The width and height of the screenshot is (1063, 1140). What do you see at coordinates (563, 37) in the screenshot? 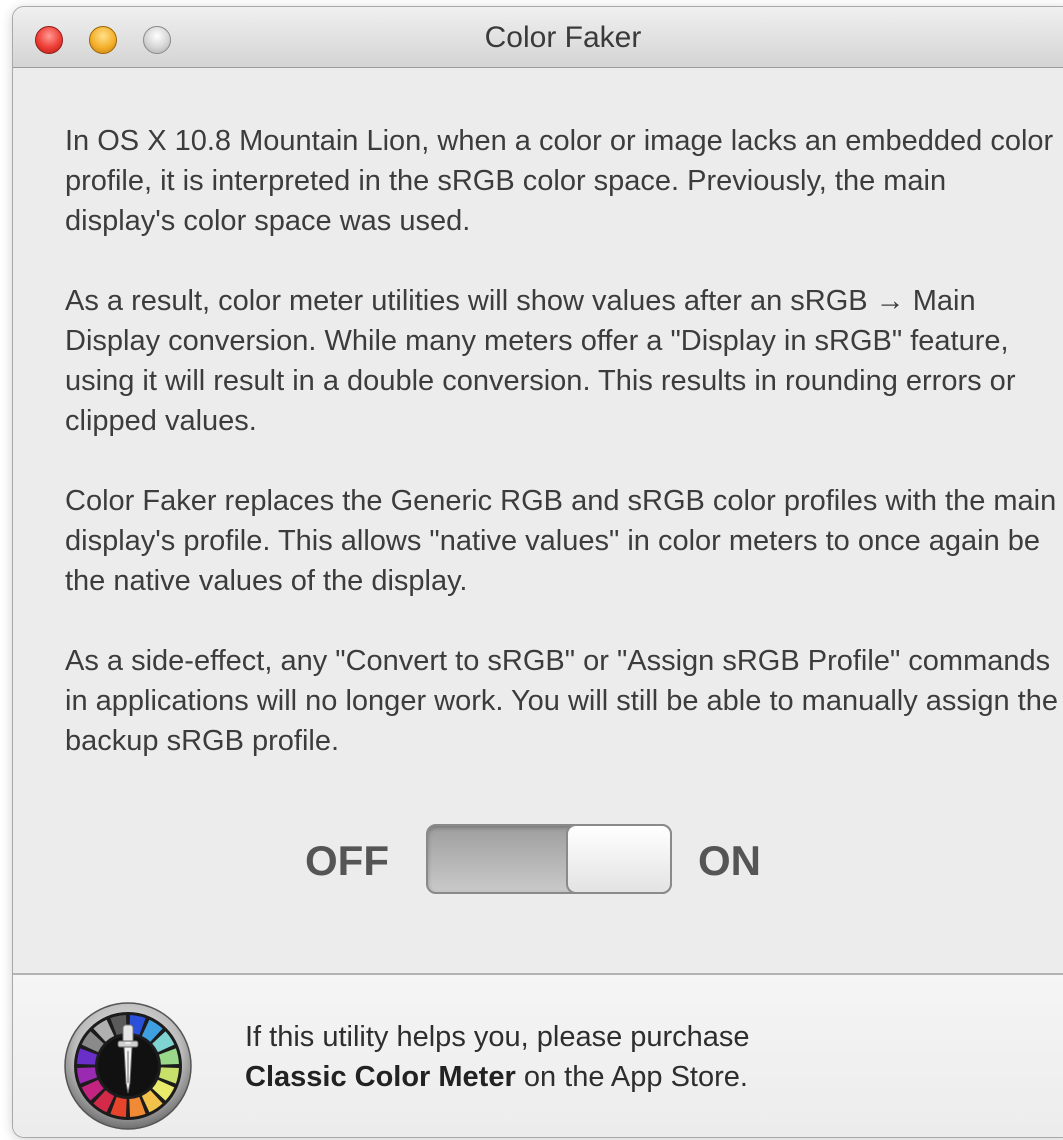
I see `window-title: Color Faker` at bounding box center [563, 37].